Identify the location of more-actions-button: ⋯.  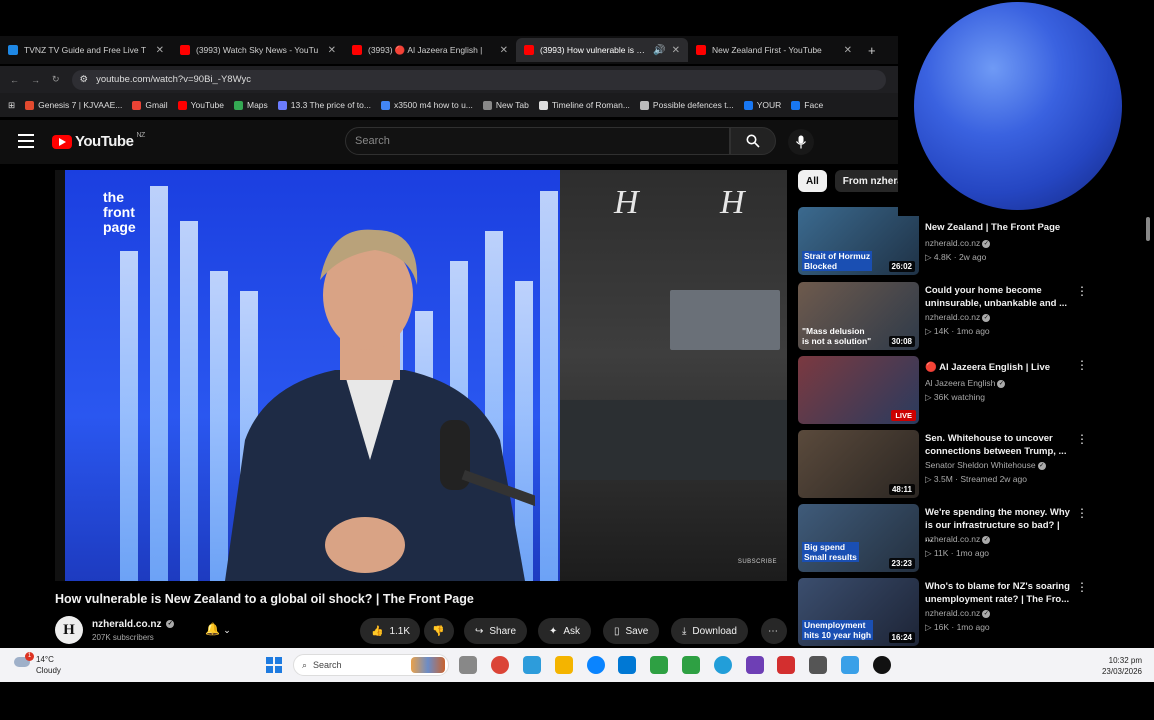
(774, 631).